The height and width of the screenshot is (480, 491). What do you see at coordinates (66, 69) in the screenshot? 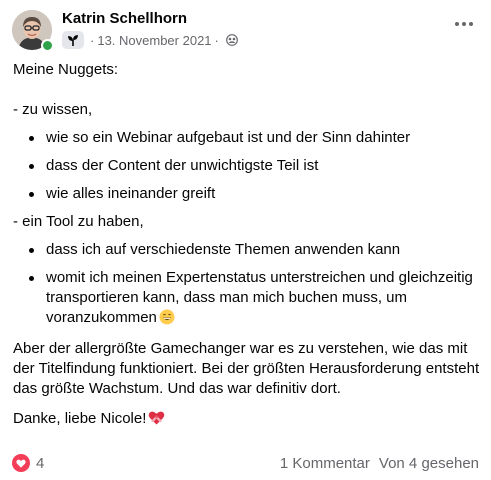
I see `post-intro: Meine Nuggets:` at bounding box center [66, 69].